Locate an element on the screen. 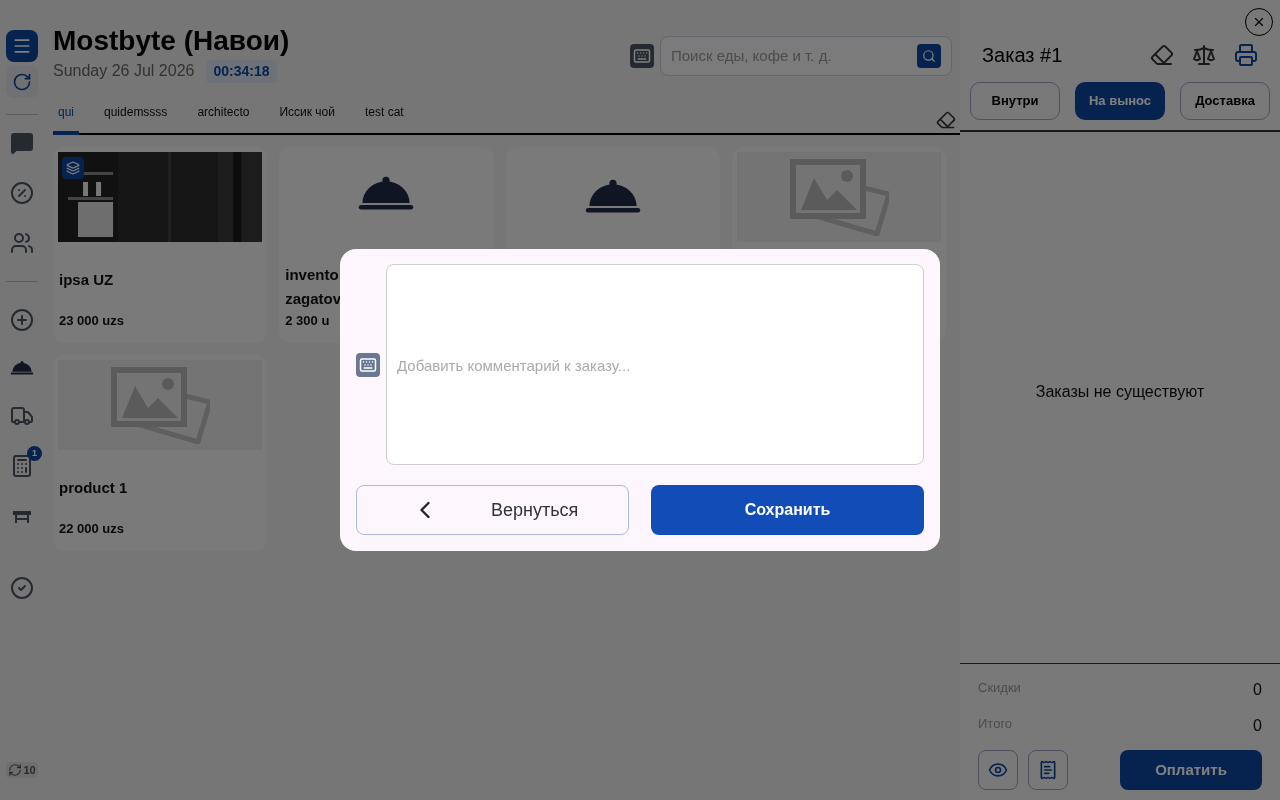  truck-icon is located at coordinates (22, 416).